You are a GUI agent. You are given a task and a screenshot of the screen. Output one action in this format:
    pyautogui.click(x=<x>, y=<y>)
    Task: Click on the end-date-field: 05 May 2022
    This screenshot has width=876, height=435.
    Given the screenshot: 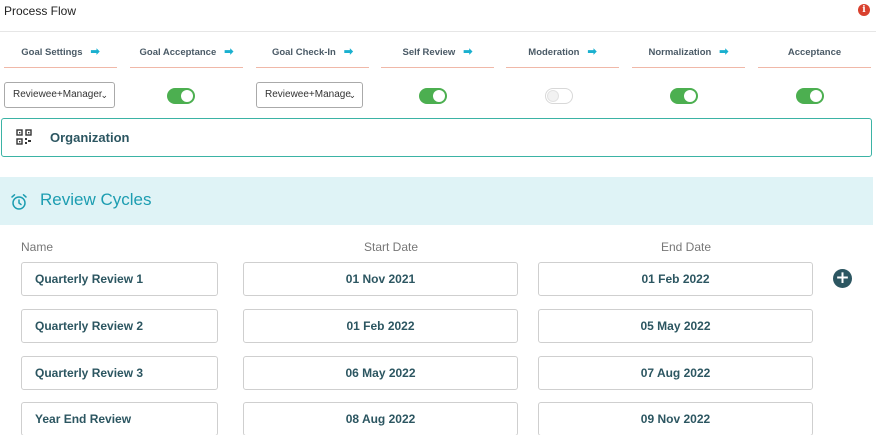 What is the action you would take?
    pyautogui.click(x=675, y=326)
    